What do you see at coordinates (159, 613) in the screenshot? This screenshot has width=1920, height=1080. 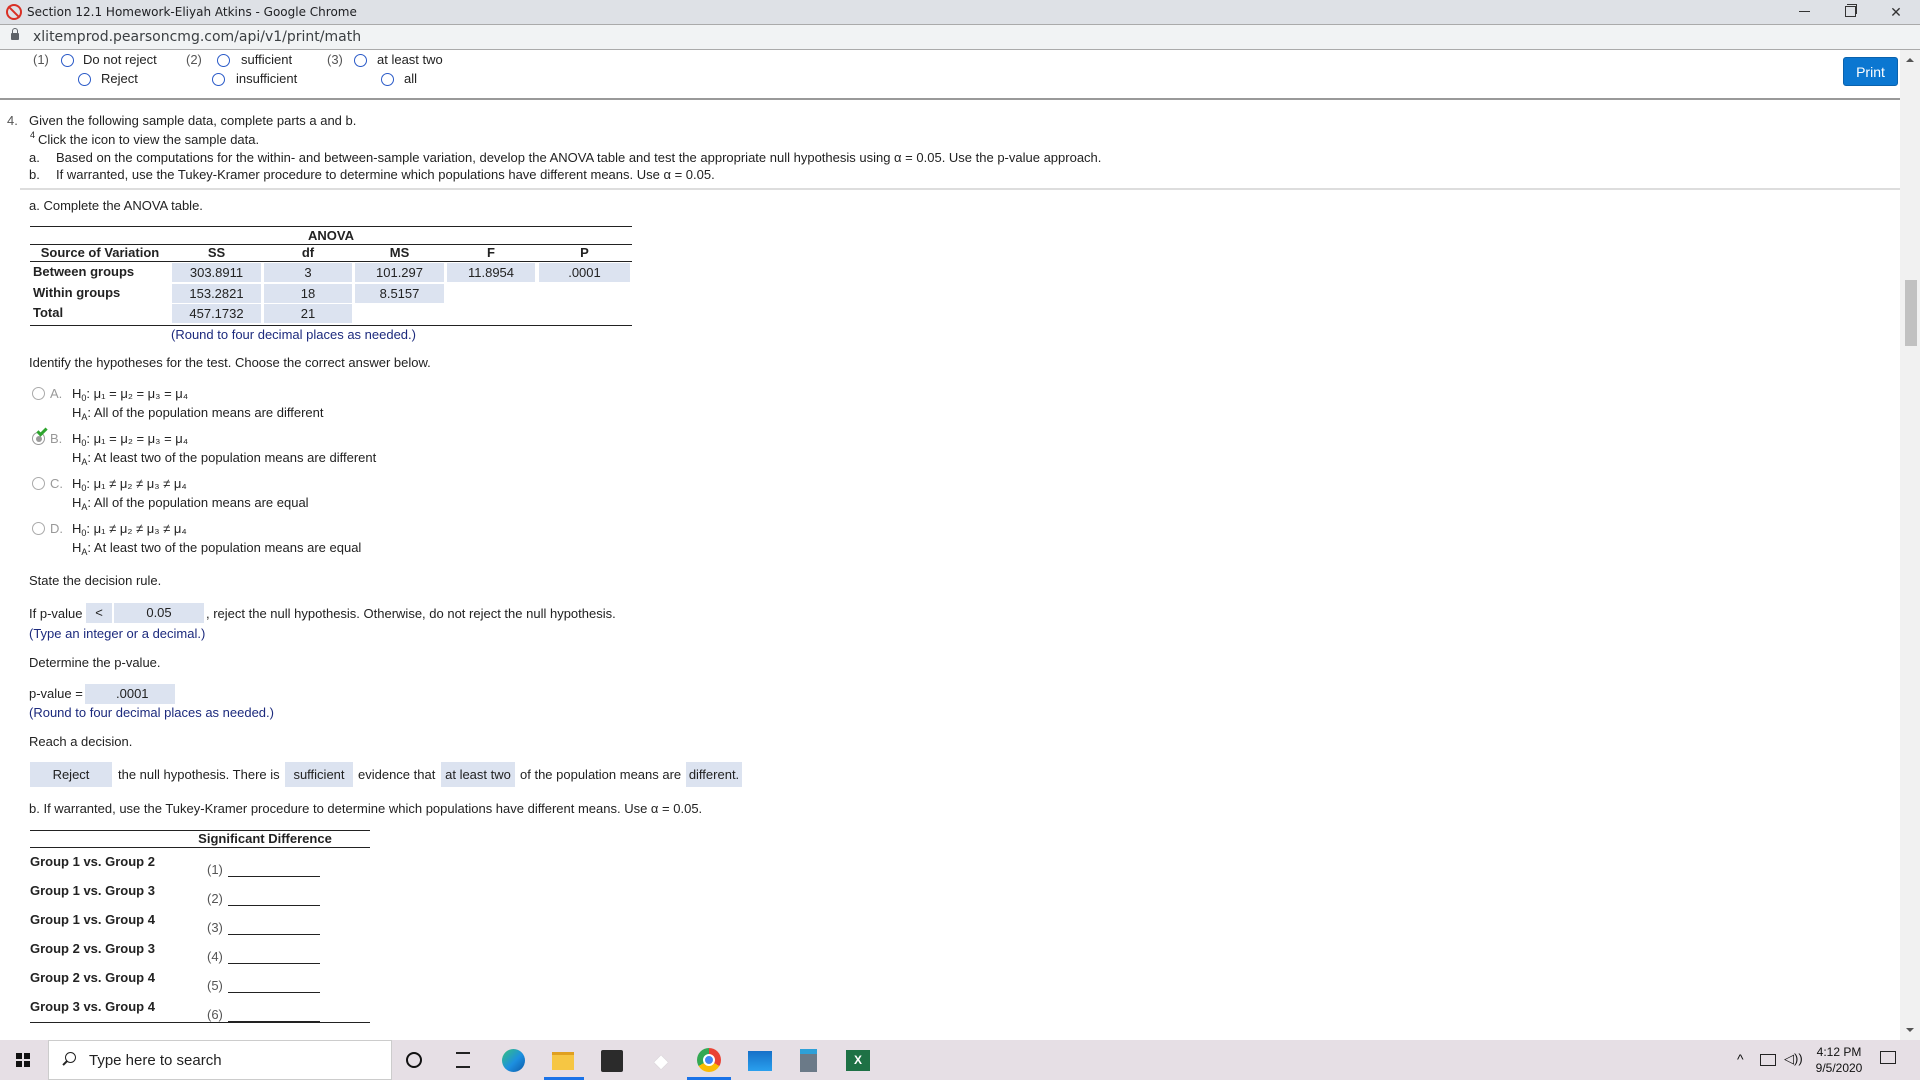 I see `alpha-input: 0.05` at bounding box center [159, 613].